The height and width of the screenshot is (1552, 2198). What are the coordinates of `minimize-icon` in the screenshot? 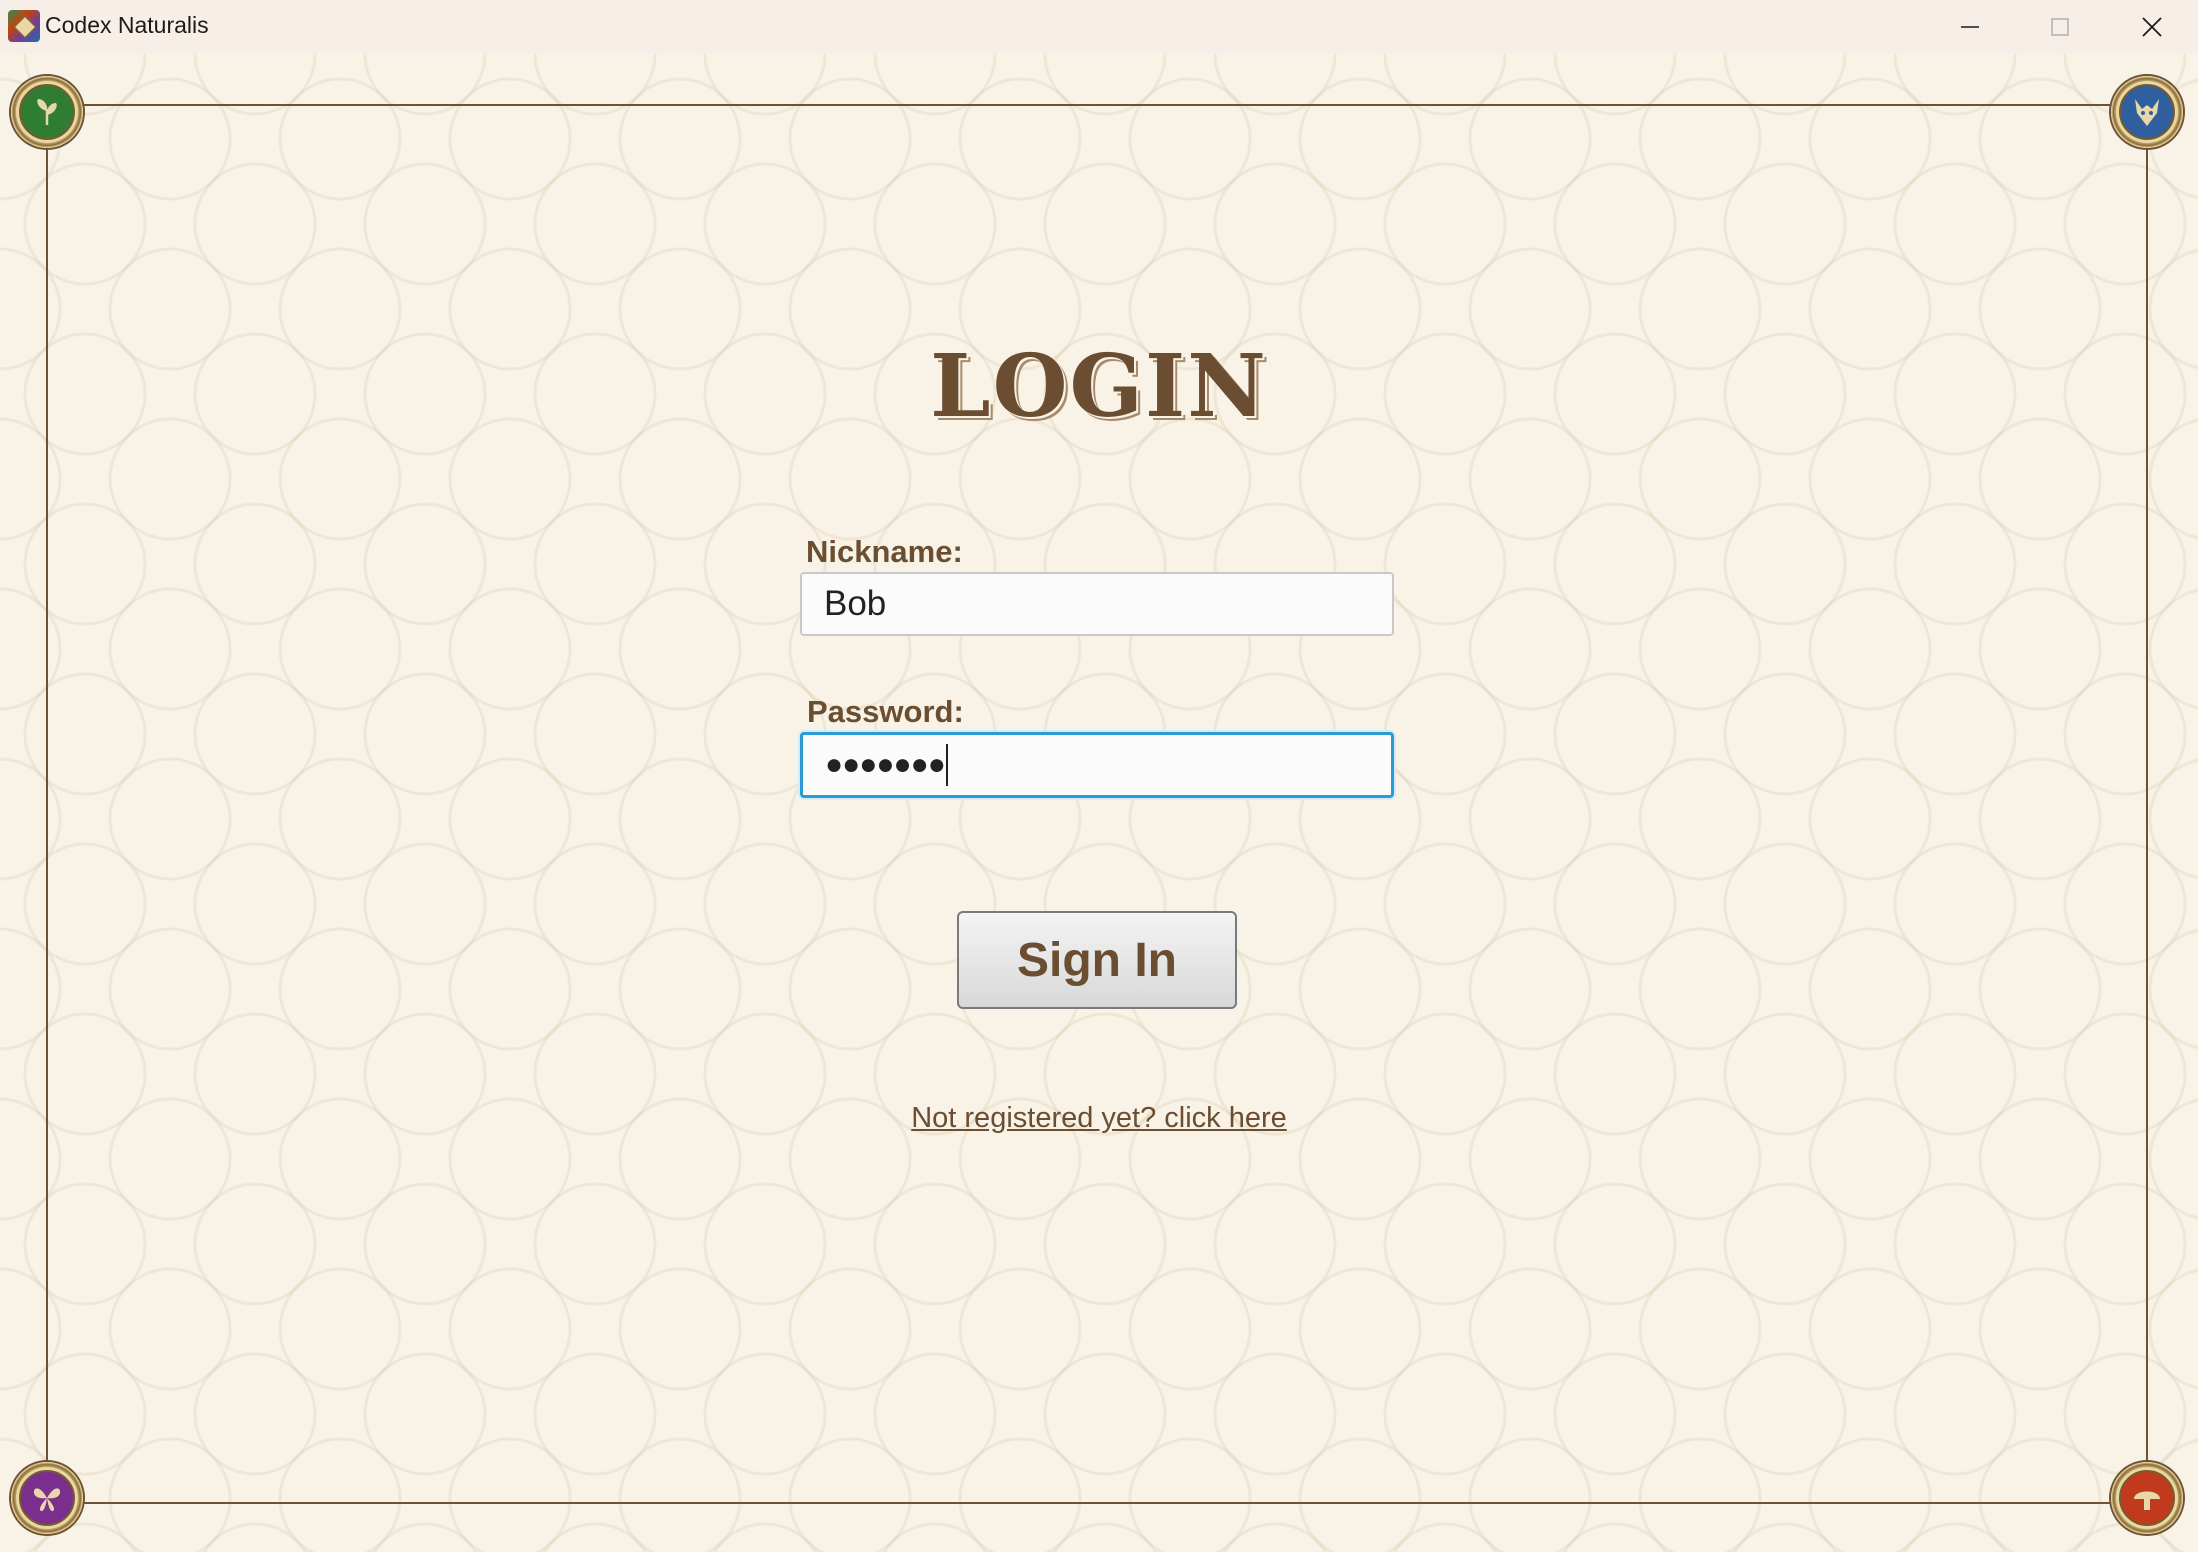 It's located at (1970, 27).